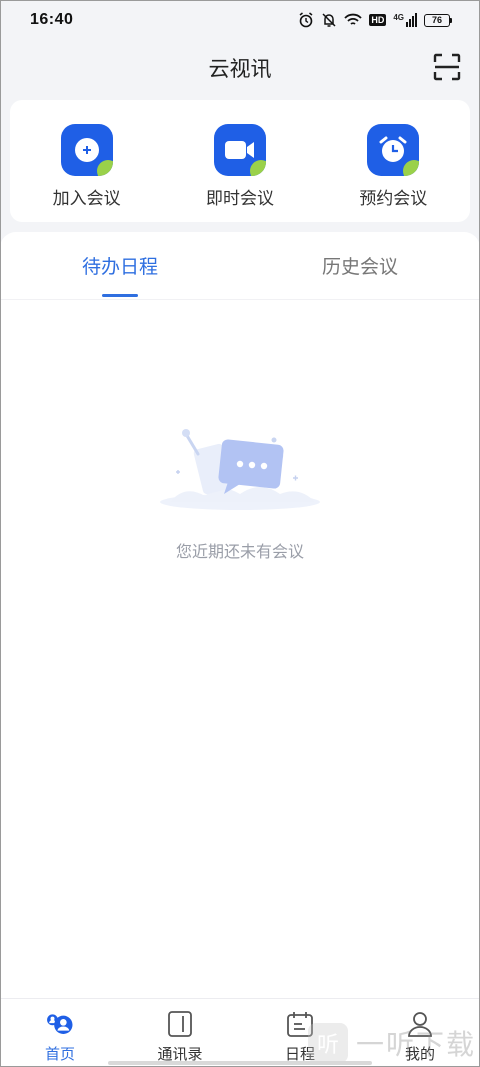 The width and height of the screenshot is (480, 1067). I want to click on status-time: 16:40, so click(52, 19).